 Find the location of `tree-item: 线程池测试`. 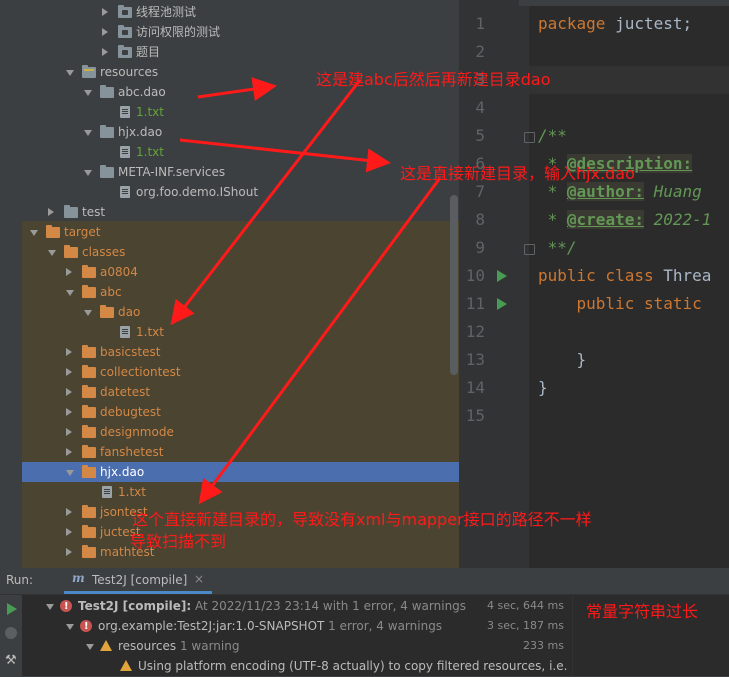

tree-item: 线程池测试 is located at coordinates (240, 12).